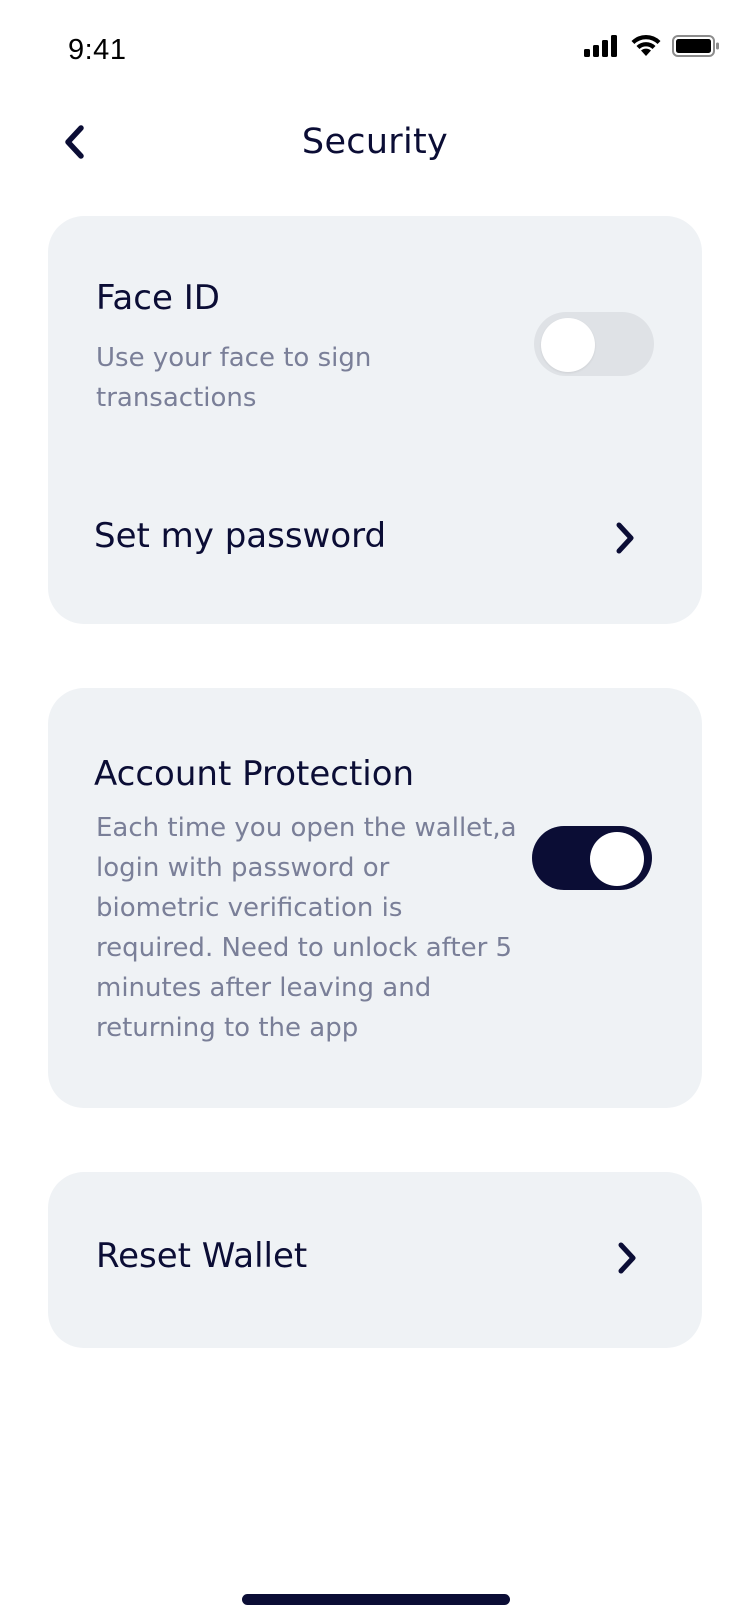 The width and height of the screenshot is (750, 1624). I want to click on reset-wallet-label: Reset Wallet, so click(202, 1256).